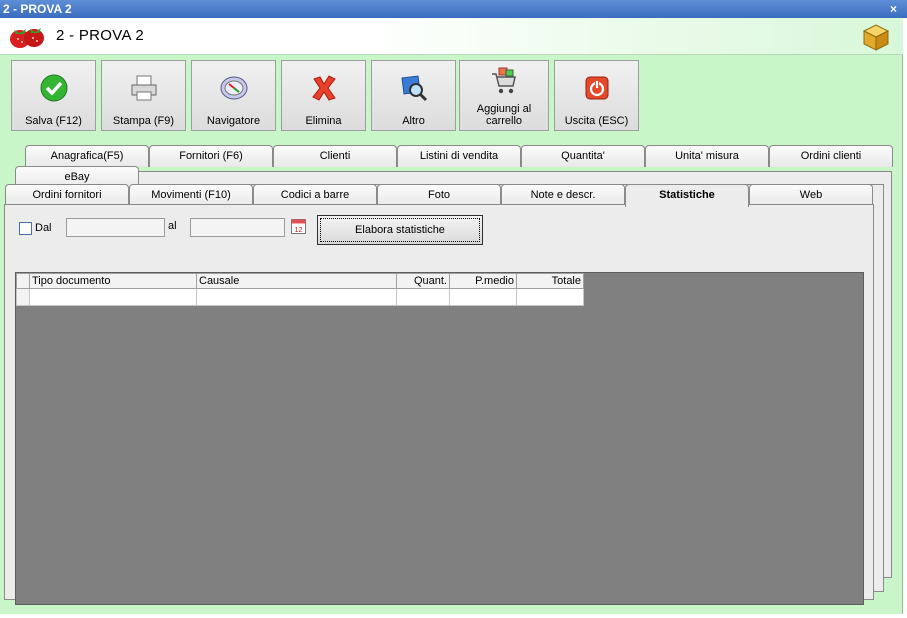  Describe the element at coordinates (831, 156) in the screenshot. I see `tab-ordini-clienti: Ordini clienti` at that location.